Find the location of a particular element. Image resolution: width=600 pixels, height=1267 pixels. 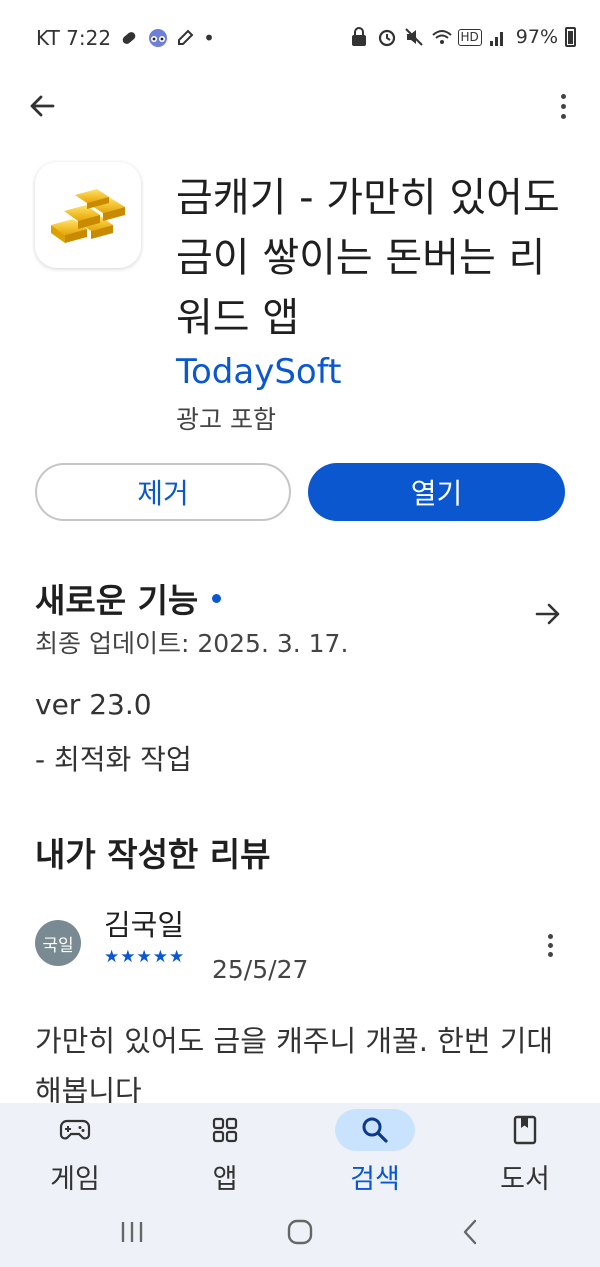

open-button: 열기 is located at coordinates (436, 492).